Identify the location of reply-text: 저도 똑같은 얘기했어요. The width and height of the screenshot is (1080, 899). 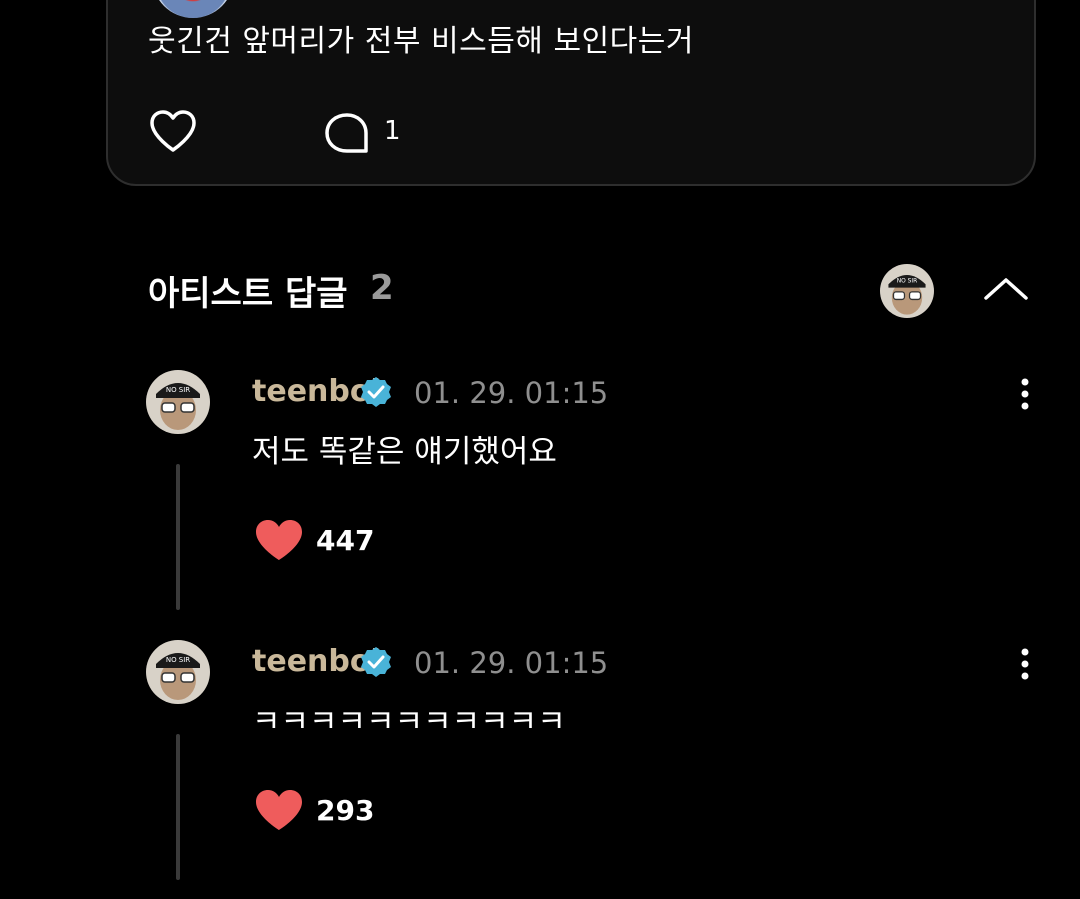
(404, 452).